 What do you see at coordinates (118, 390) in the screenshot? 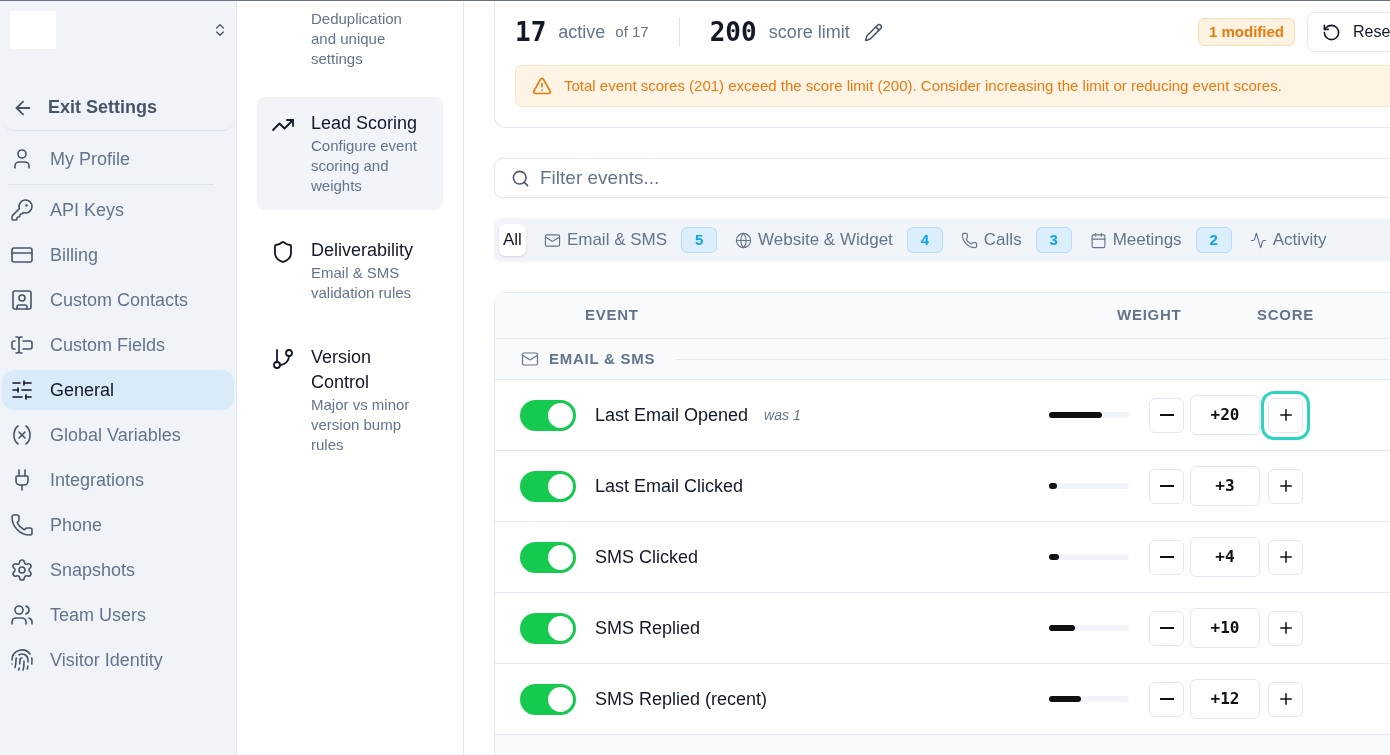
I see `sidebar-item: General` at bounding box center [118, 390].